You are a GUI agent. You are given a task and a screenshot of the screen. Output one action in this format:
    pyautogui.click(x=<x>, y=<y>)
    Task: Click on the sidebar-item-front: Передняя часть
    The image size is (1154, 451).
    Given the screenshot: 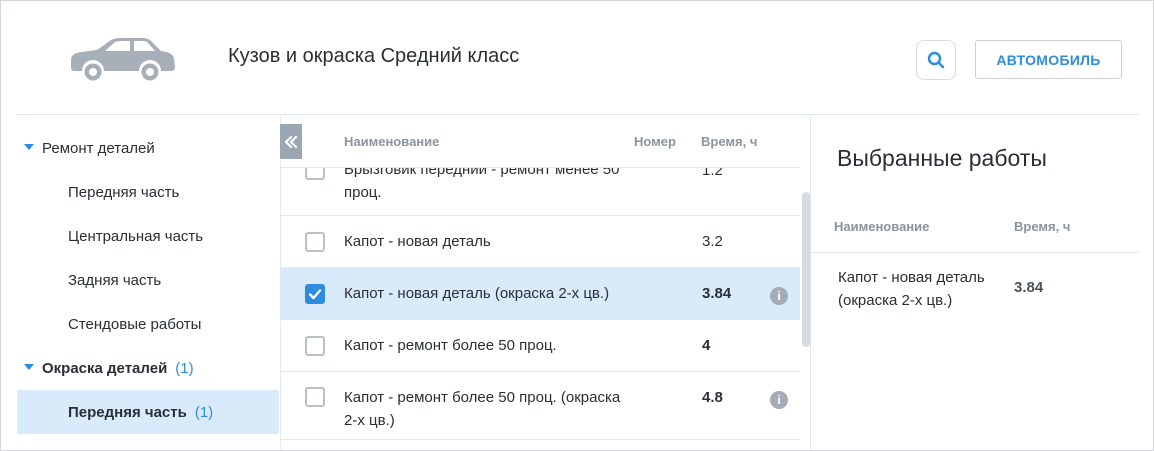 What is the action you would take?
    pyautogui.click(x=148, y=192)
    